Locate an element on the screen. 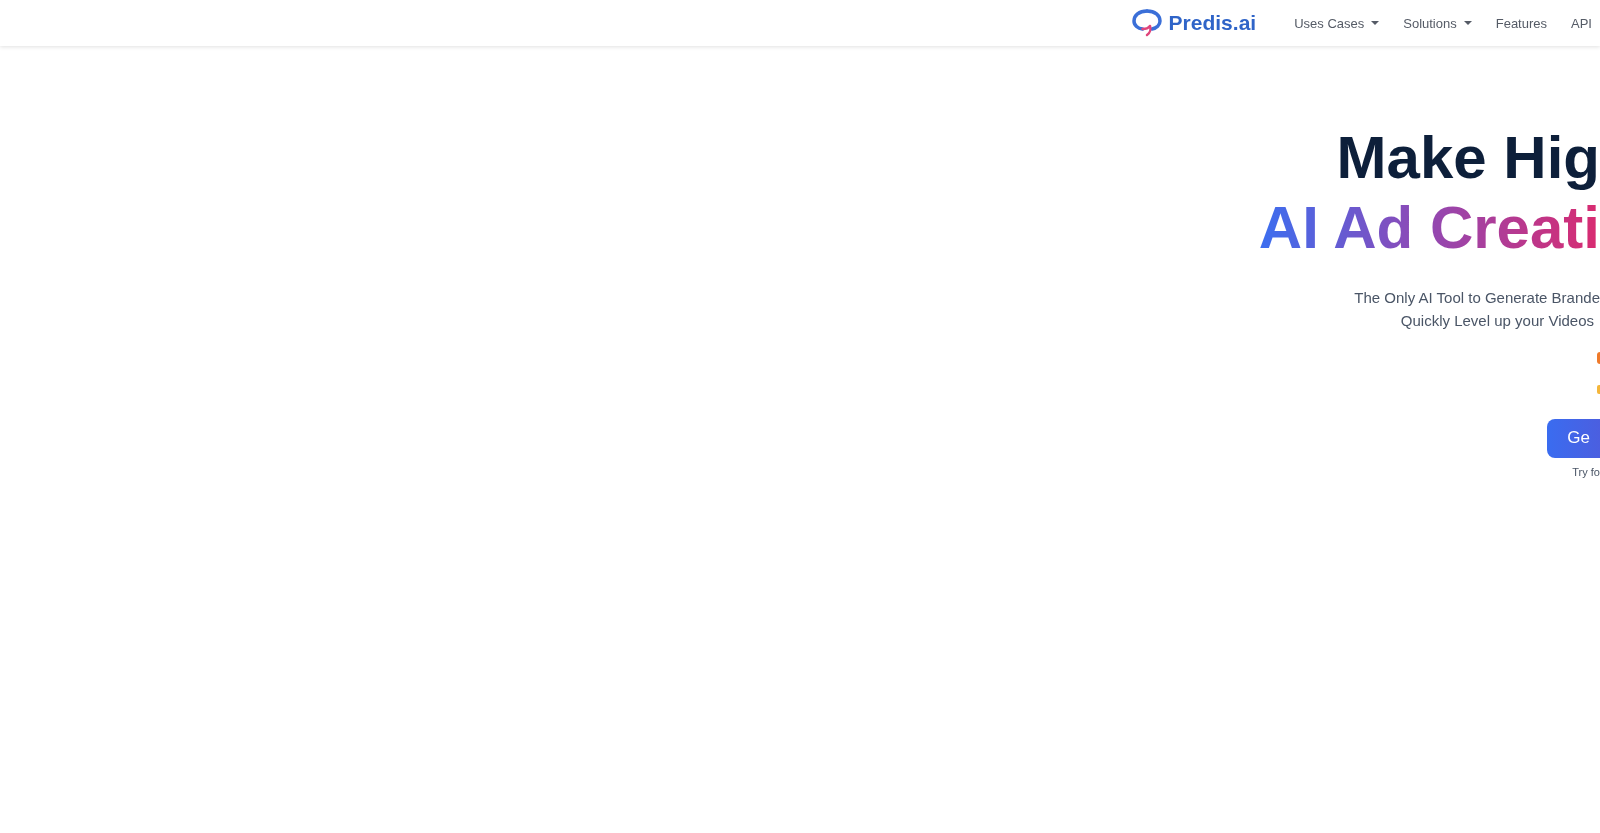  subtitle-line: The Only AI Tool to Generate Brande is located at coordinates (1477, 298).